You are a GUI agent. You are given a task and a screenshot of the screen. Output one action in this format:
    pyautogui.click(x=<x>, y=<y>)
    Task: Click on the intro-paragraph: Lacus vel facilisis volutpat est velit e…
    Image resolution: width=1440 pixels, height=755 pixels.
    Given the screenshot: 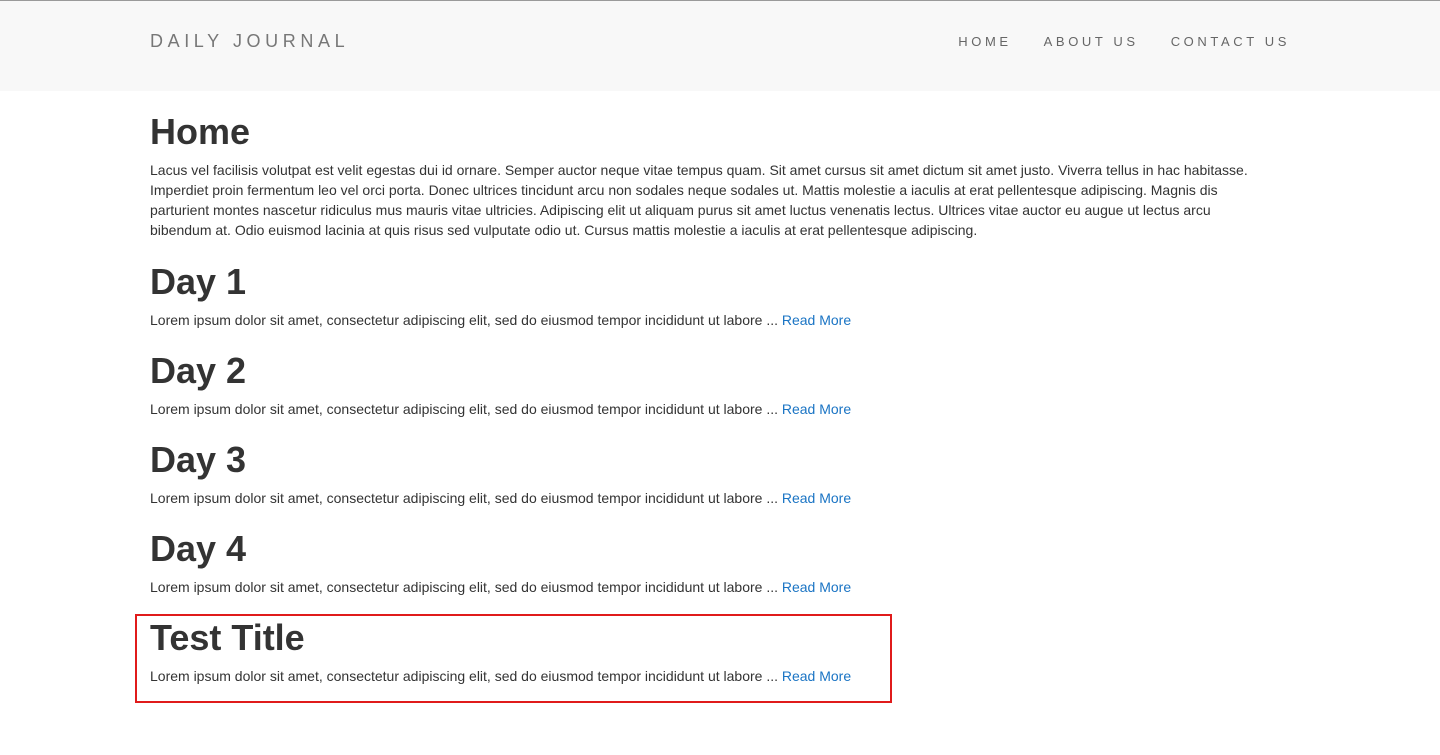 What is the action you would take?
    pyautogui.click(x=699, y=200)
    